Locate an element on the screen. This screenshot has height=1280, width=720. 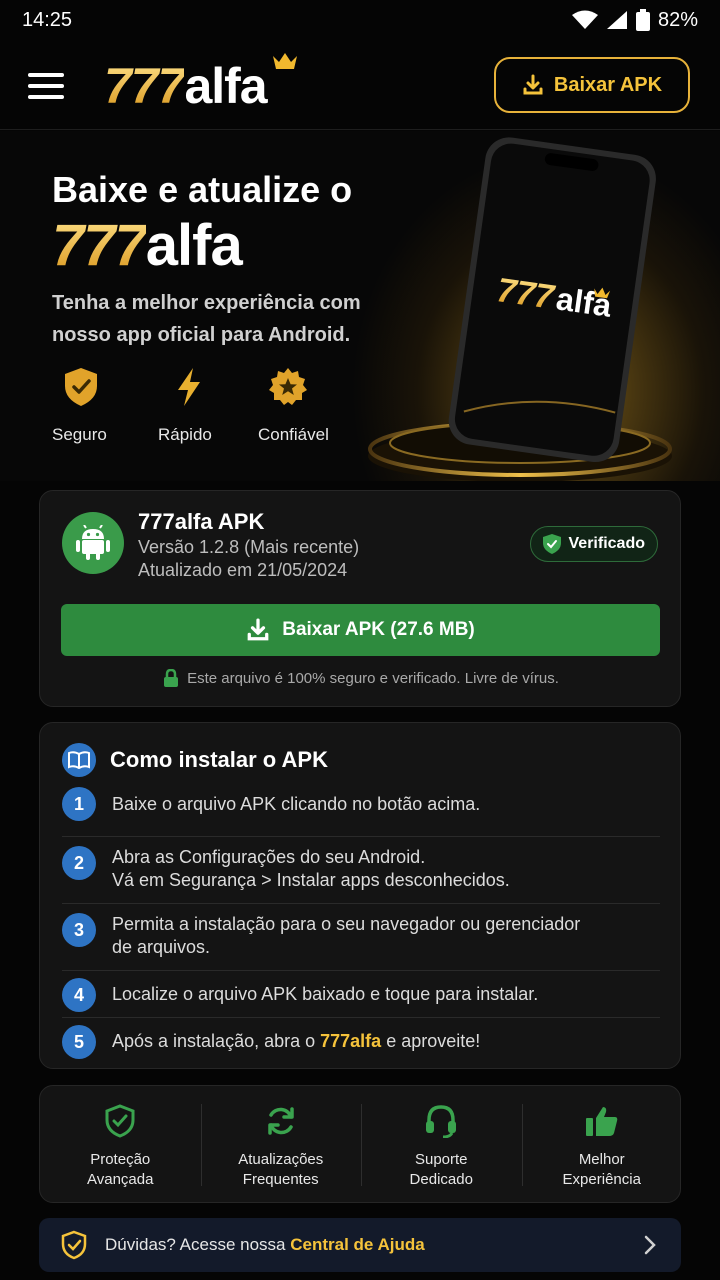
help-center-banner: Dúvidas? Acesse nossa Central de Ajuda is located at coordinates (360, 1245).